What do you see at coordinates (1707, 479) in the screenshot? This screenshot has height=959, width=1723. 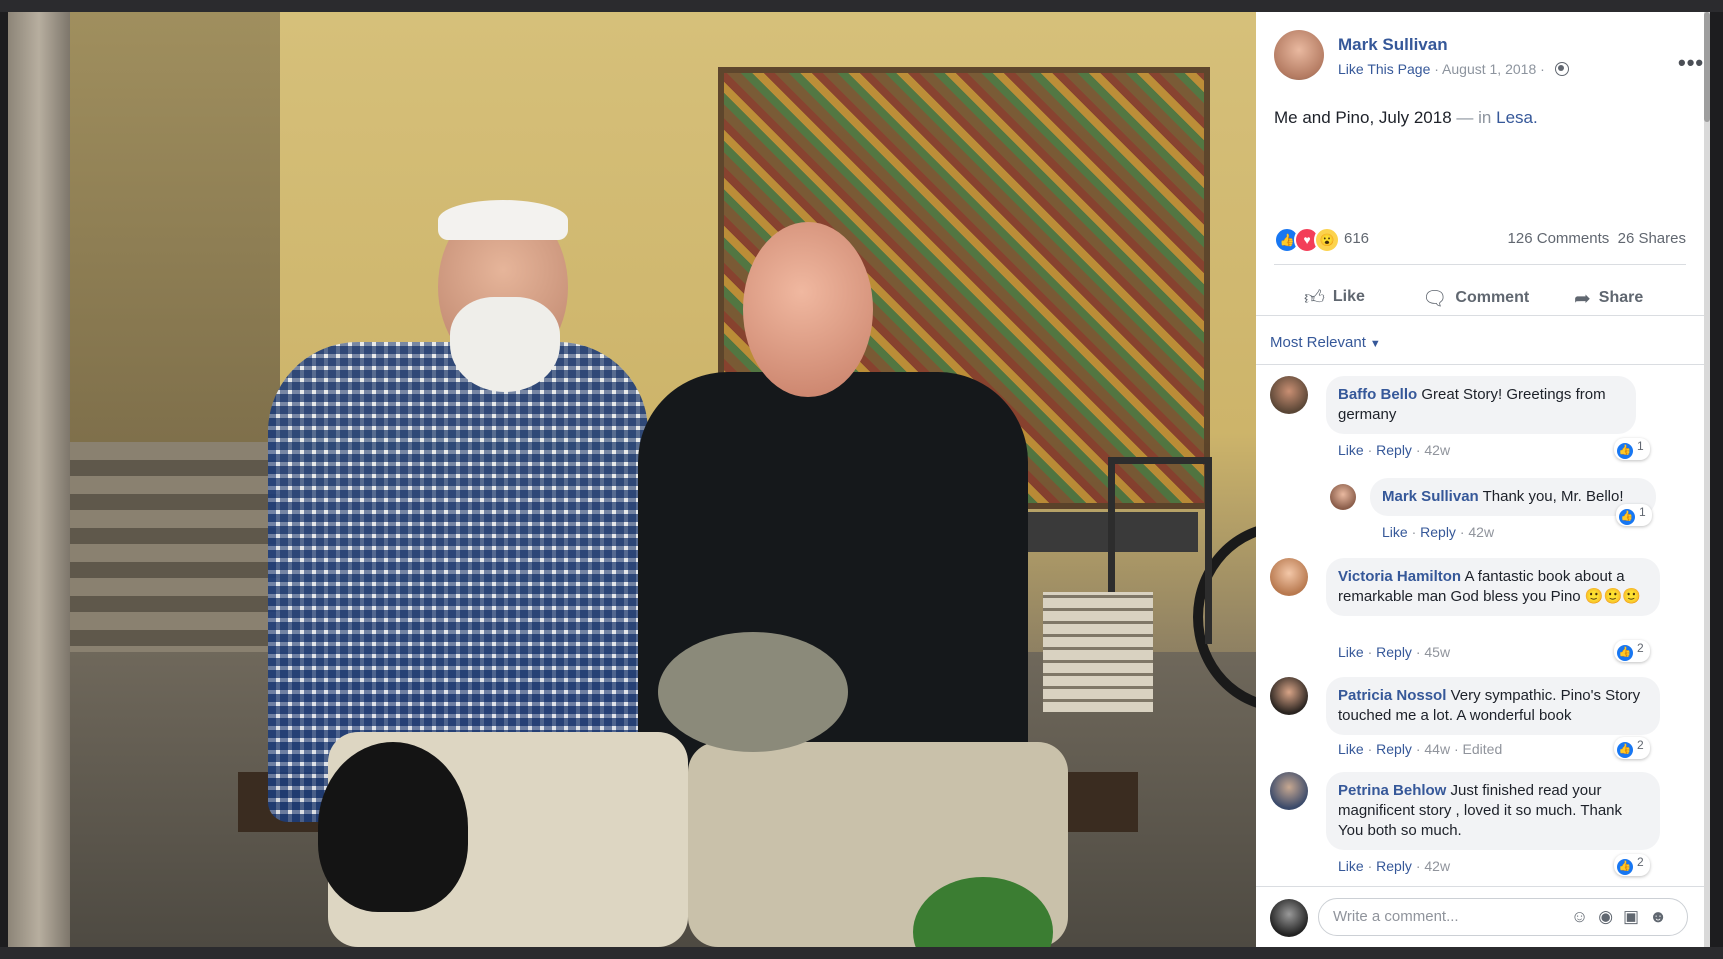 I see `panel-scrollbar` at bounding box center [1707, 479].